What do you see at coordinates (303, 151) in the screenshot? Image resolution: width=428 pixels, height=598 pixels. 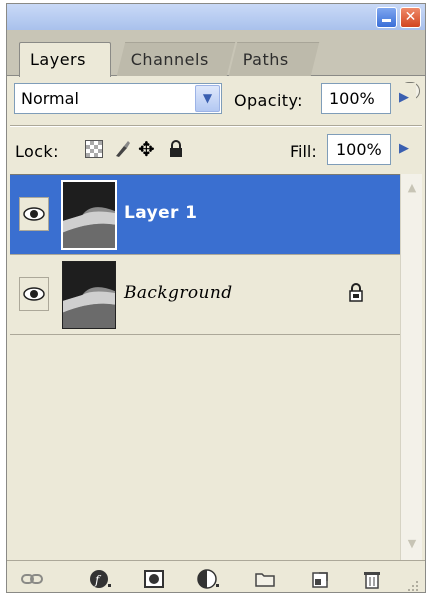 I see `fill-label: Fill:` at bounding box center [303, 151].